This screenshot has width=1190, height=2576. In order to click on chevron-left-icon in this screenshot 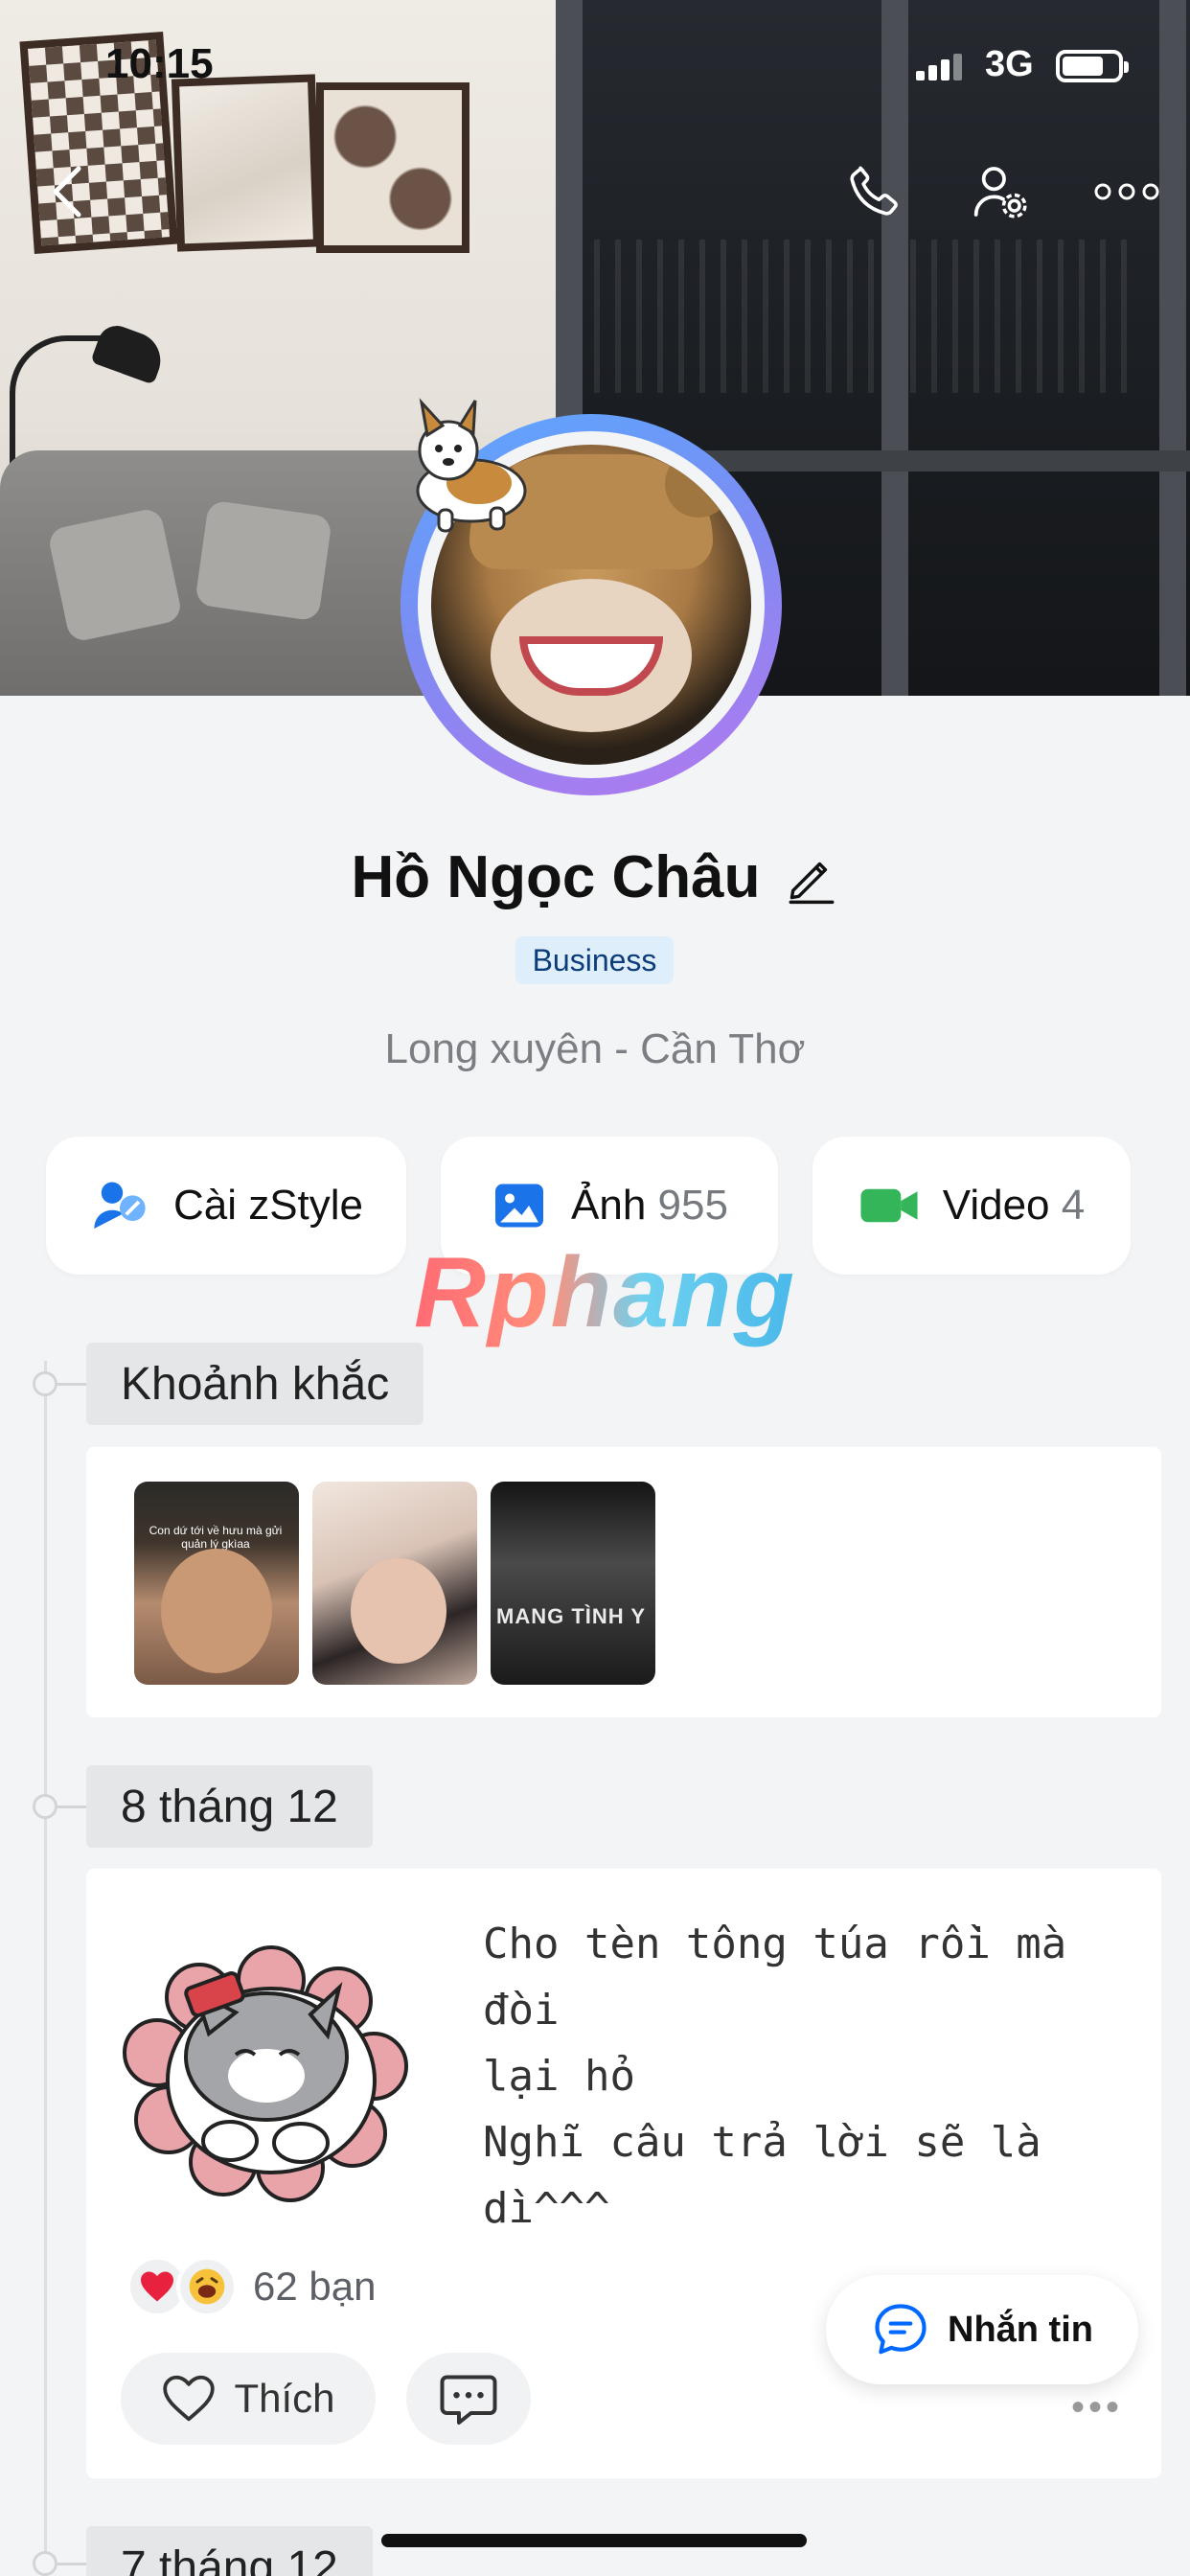, I will do `click(67, 192)`.